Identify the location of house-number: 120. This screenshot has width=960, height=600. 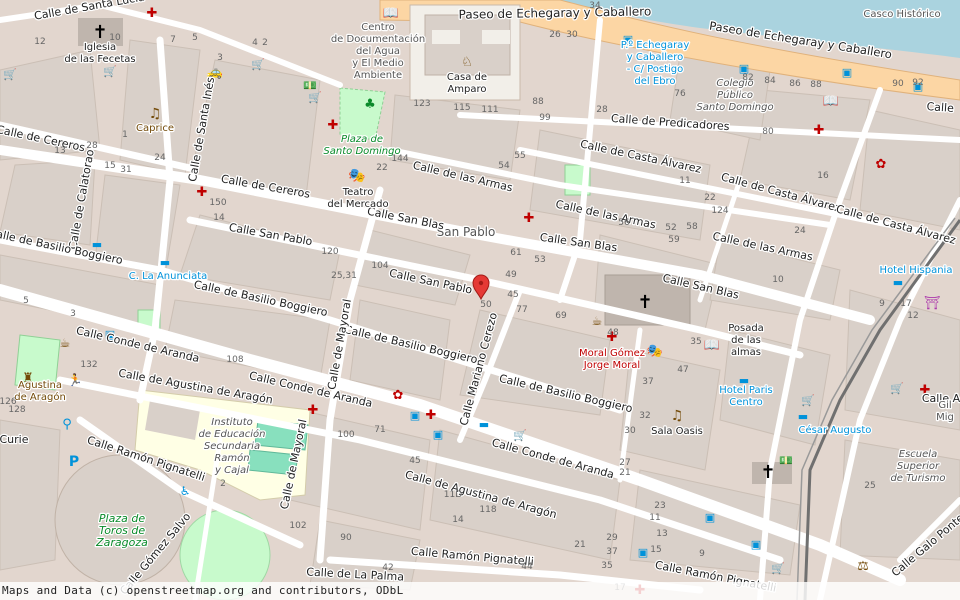
(329, 252).